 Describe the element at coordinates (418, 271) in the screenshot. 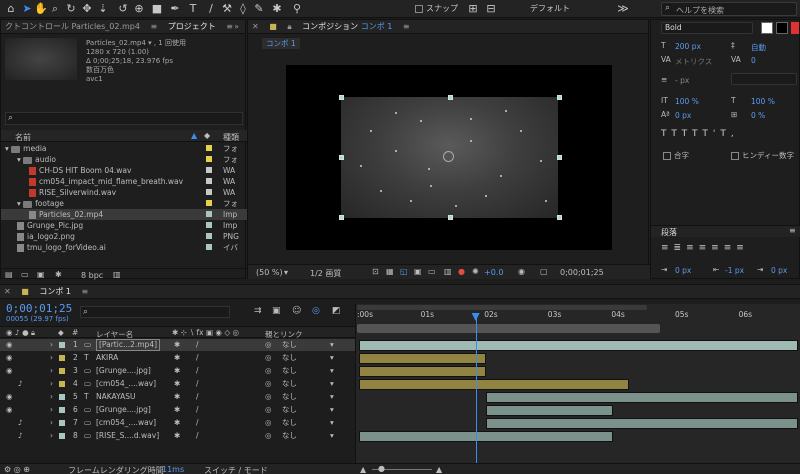

I see `resolution-icon: ▣` at that location.